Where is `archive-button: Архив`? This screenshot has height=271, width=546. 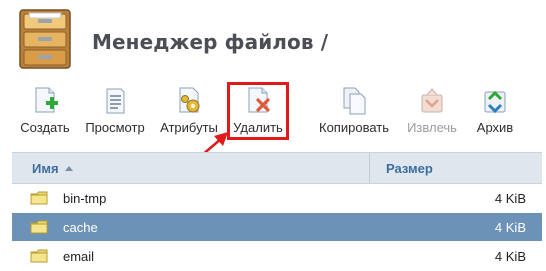 archive-button: Архив is located at coordinates (495, 112).